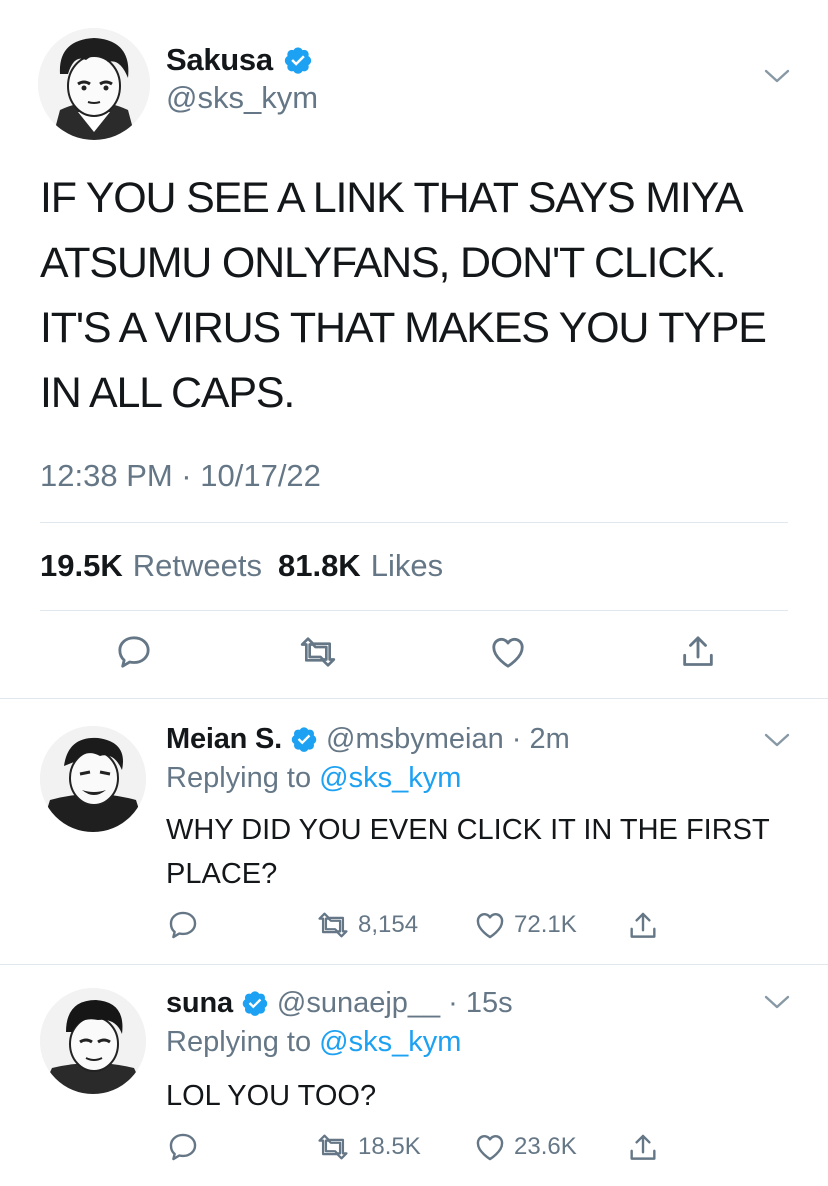  Describe the element at coordinates (197, 566) in the screenshot. I see `retweets-label: Retweets` at that location.